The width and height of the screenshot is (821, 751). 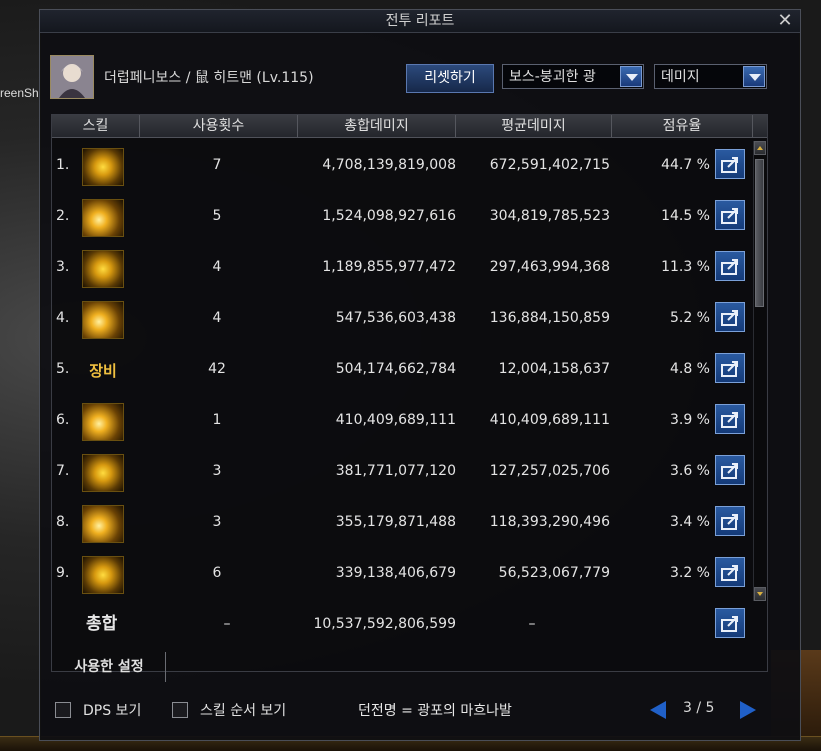 I want to click on slash-skill-icon, so click(x=103, y=167).